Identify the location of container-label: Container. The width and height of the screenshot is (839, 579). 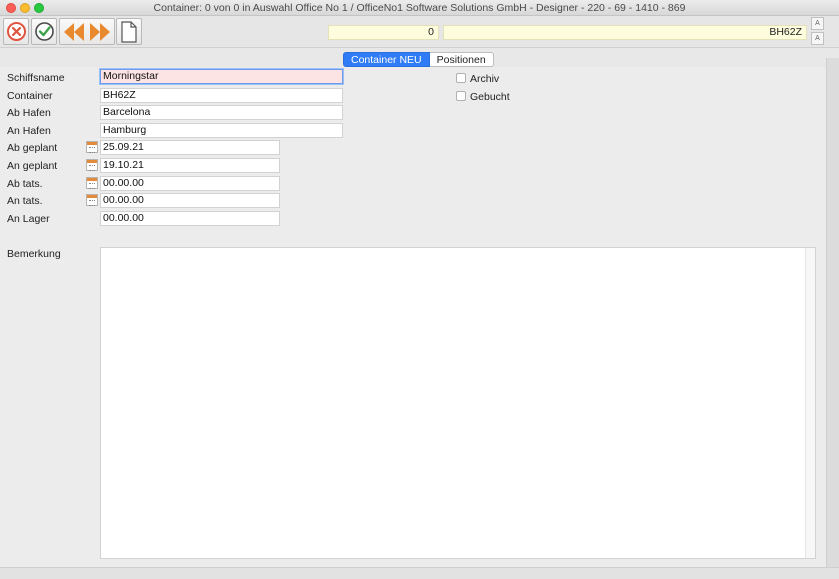
(30, 96).